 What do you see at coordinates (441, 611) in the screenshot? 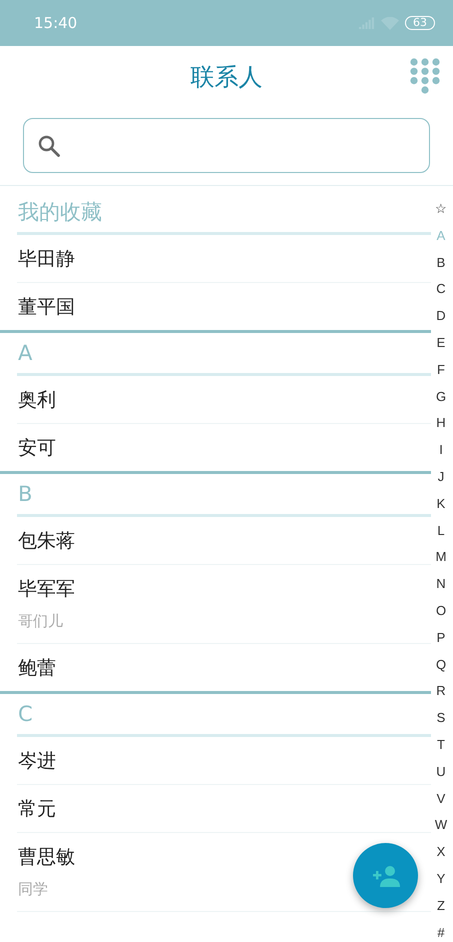
I see `index-letter: O` at bounding box center [441, 611].